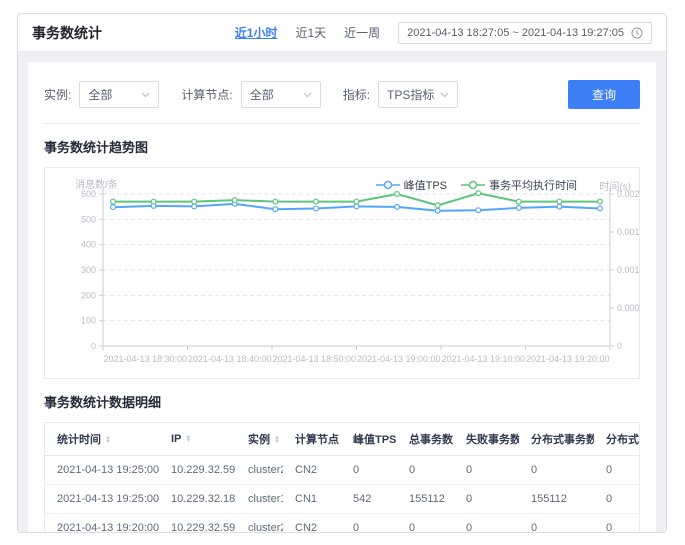 The height and width of the screenshot is (545, 685). Describe the element at coordinates (362, 32) in the screenshot. I see `tab-last-week: 近一周` at that location.